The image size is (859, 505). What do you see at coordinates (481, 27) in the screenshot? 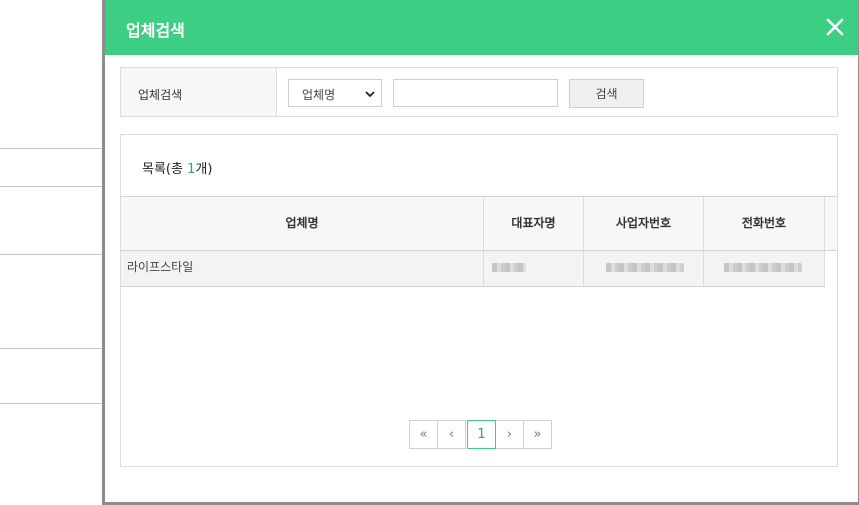
I see `modal-header: 업체검색` at bounding box center [481, 27].